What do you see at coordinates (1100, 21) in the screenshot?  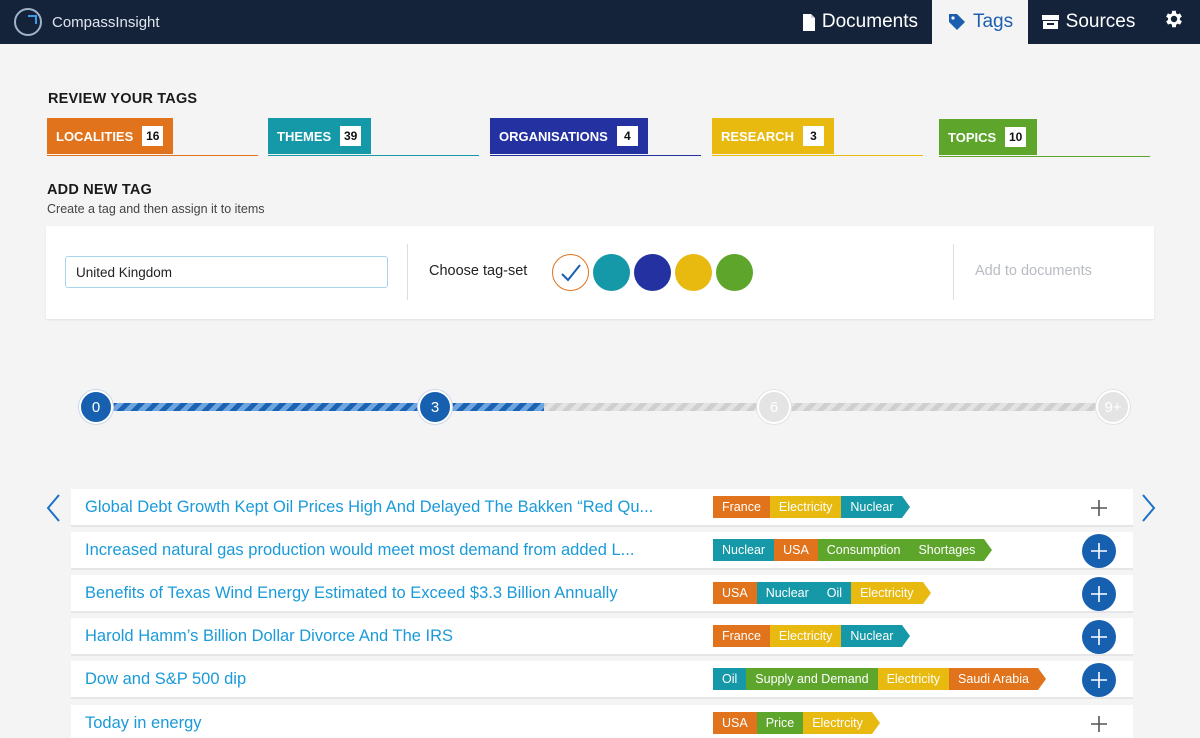 I see `nav-sources-label: Sources` at bounding box center [1100, 21].